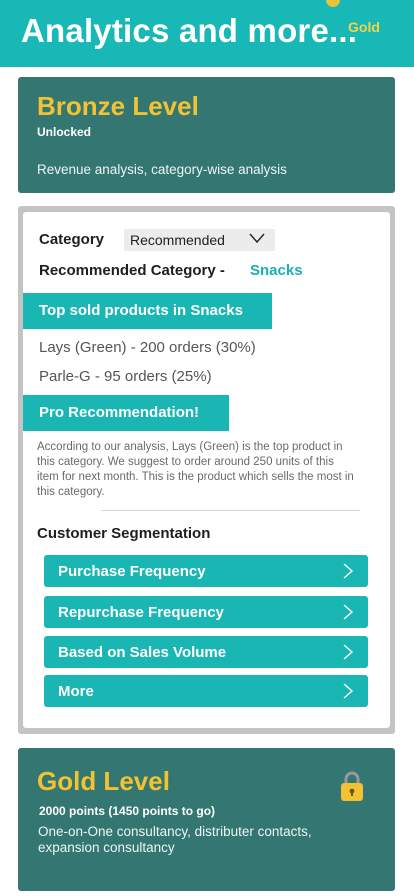 This screenshot has height=896, width=414. What do you see at coordinates (333, 3) in the screenshot?
I see `medal-icon` at bounding box center [333, 3].